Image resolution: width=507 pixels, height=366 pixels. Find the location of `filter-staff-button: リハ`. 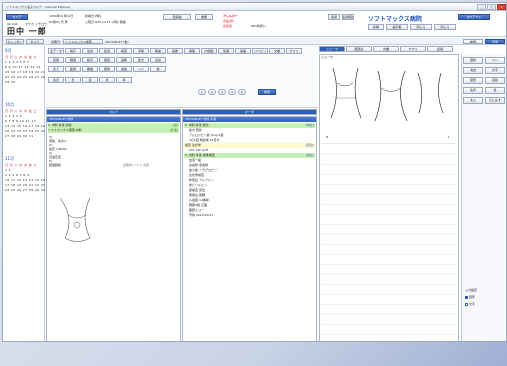

filter-staff-button: リハ is located at coordinates (141, 69).